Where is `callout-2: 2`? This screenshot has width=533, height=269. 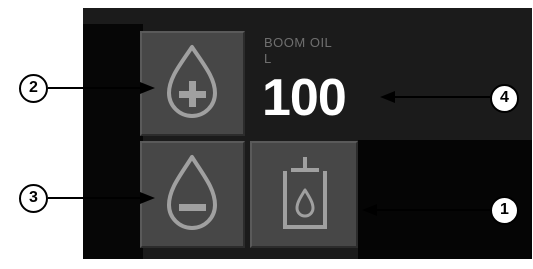
callout-2: 2 is located at coordinates (33, 88).